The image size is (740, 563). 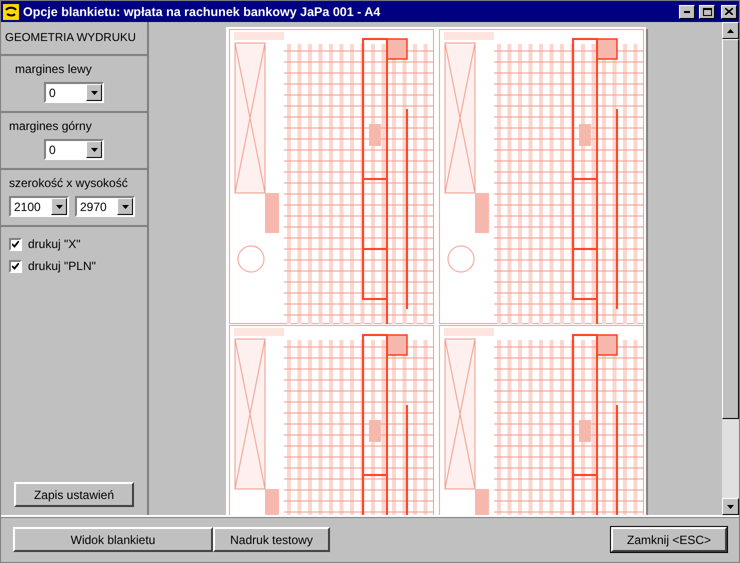 I want to click on minimize-icon, so click(x=687, y=11).